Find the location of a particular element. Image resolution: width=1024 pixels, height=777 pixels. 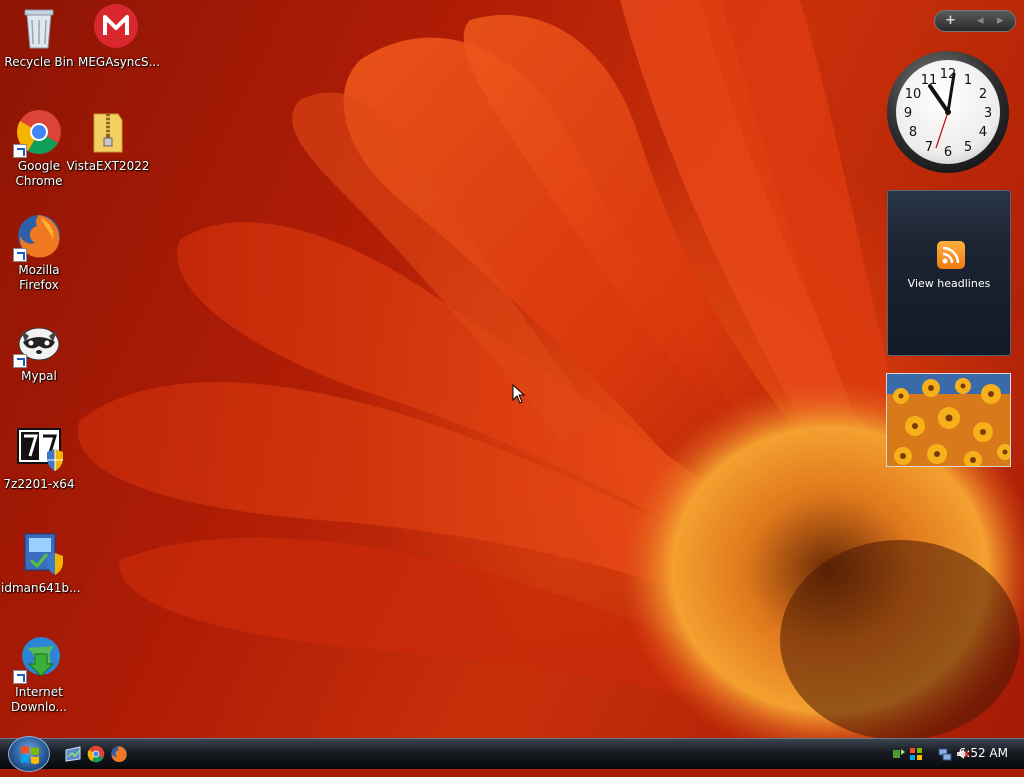

slideshow-gadget is located at coordinates (948, 420).